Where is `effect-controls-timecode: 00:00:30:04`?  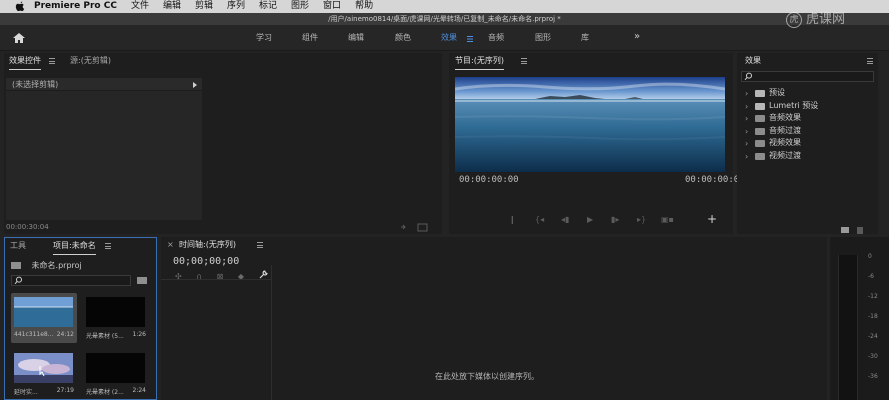 effect-controls-timecode: 00:00:30:04 is located at coordinates (27, 227).